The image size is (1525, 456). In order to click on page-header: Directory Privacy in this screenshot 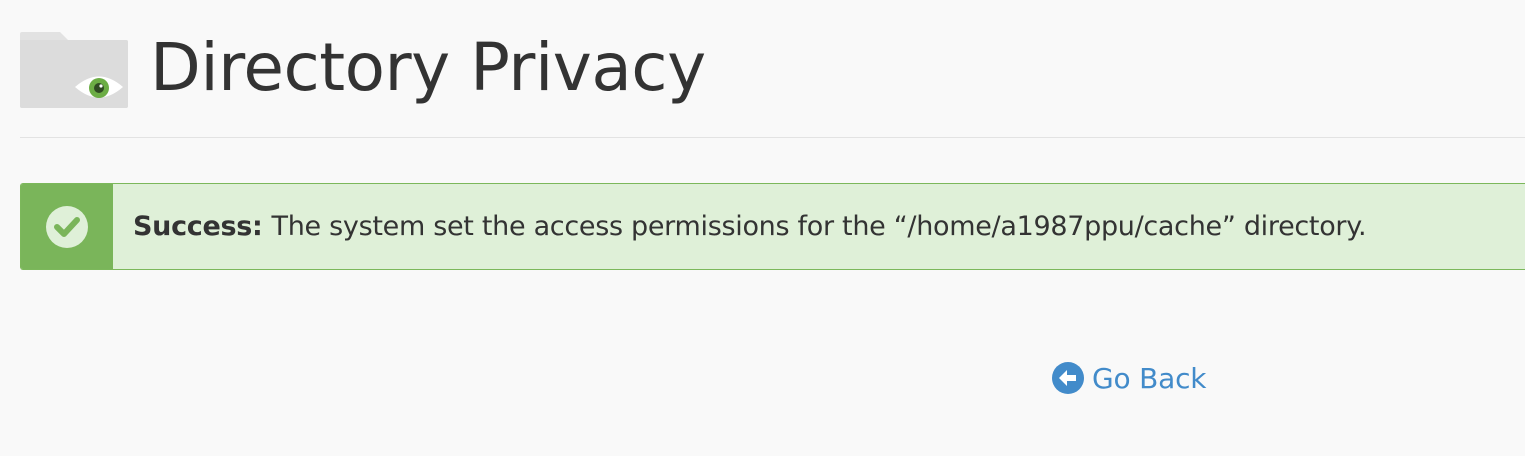, I will do `click(363, 68)`.